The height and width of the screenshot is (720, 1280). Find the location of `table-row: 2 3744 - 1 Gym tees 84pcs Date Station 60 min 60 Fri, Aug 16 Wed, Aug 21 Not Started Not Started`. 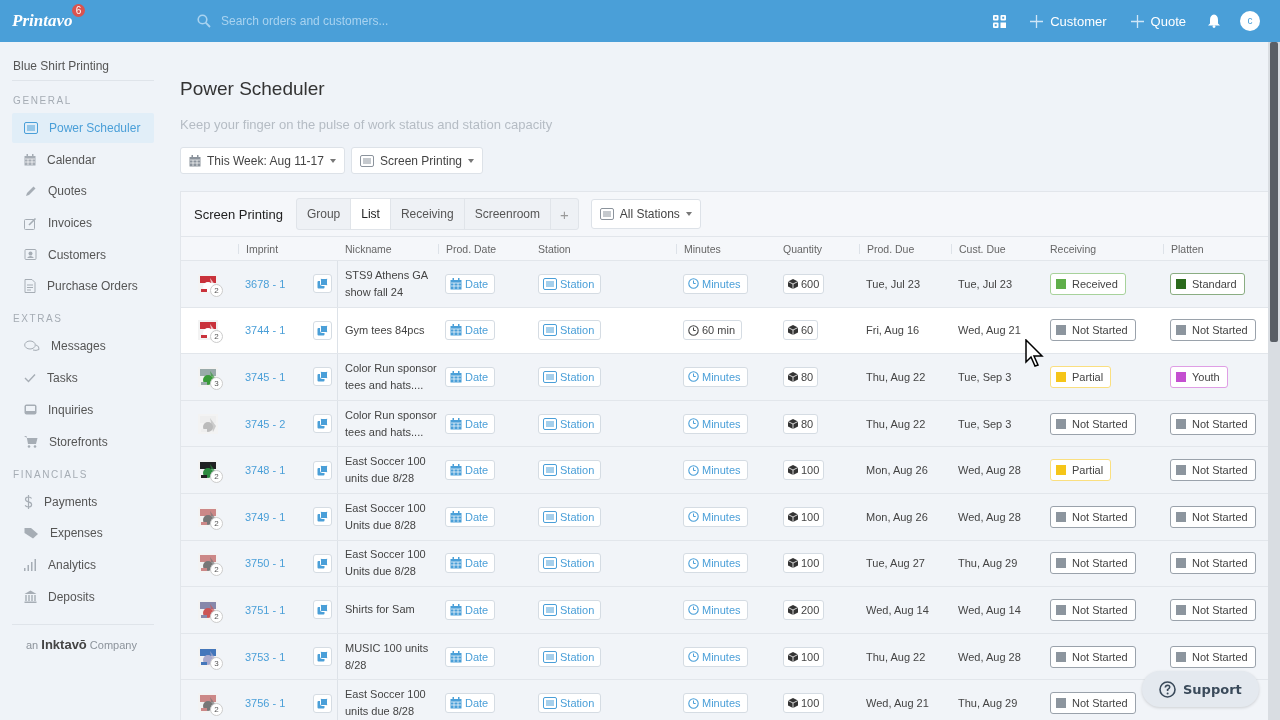

table-row: 2 3744 - 1 Gym tees 84pcs Date Station 60 min 60 Fri, Aug 16 Wed, Aug 21 Not Started Not Started is located at coordinates (724, 331).